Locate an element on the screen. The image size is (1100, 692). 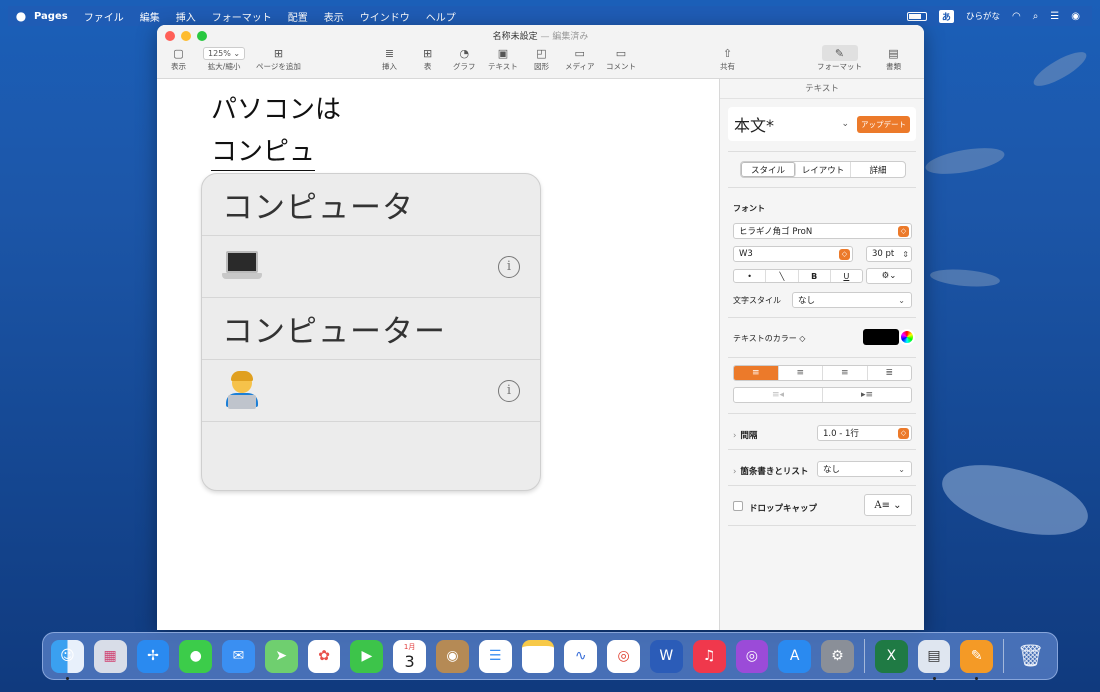
text-color-swatch is located at coordinates (881, 337).